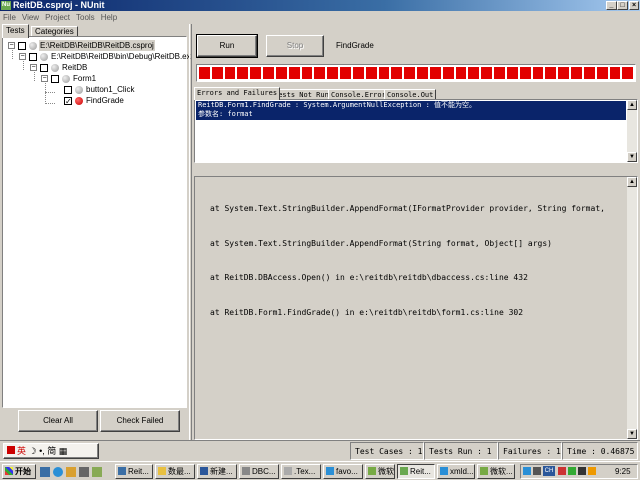 Image resolution: width=640 pixels, height=480 pixels. Describe the element at coordinates (461, 451) in the screenshot. I see `status-tests-run: Tests Run : 1` at that location.